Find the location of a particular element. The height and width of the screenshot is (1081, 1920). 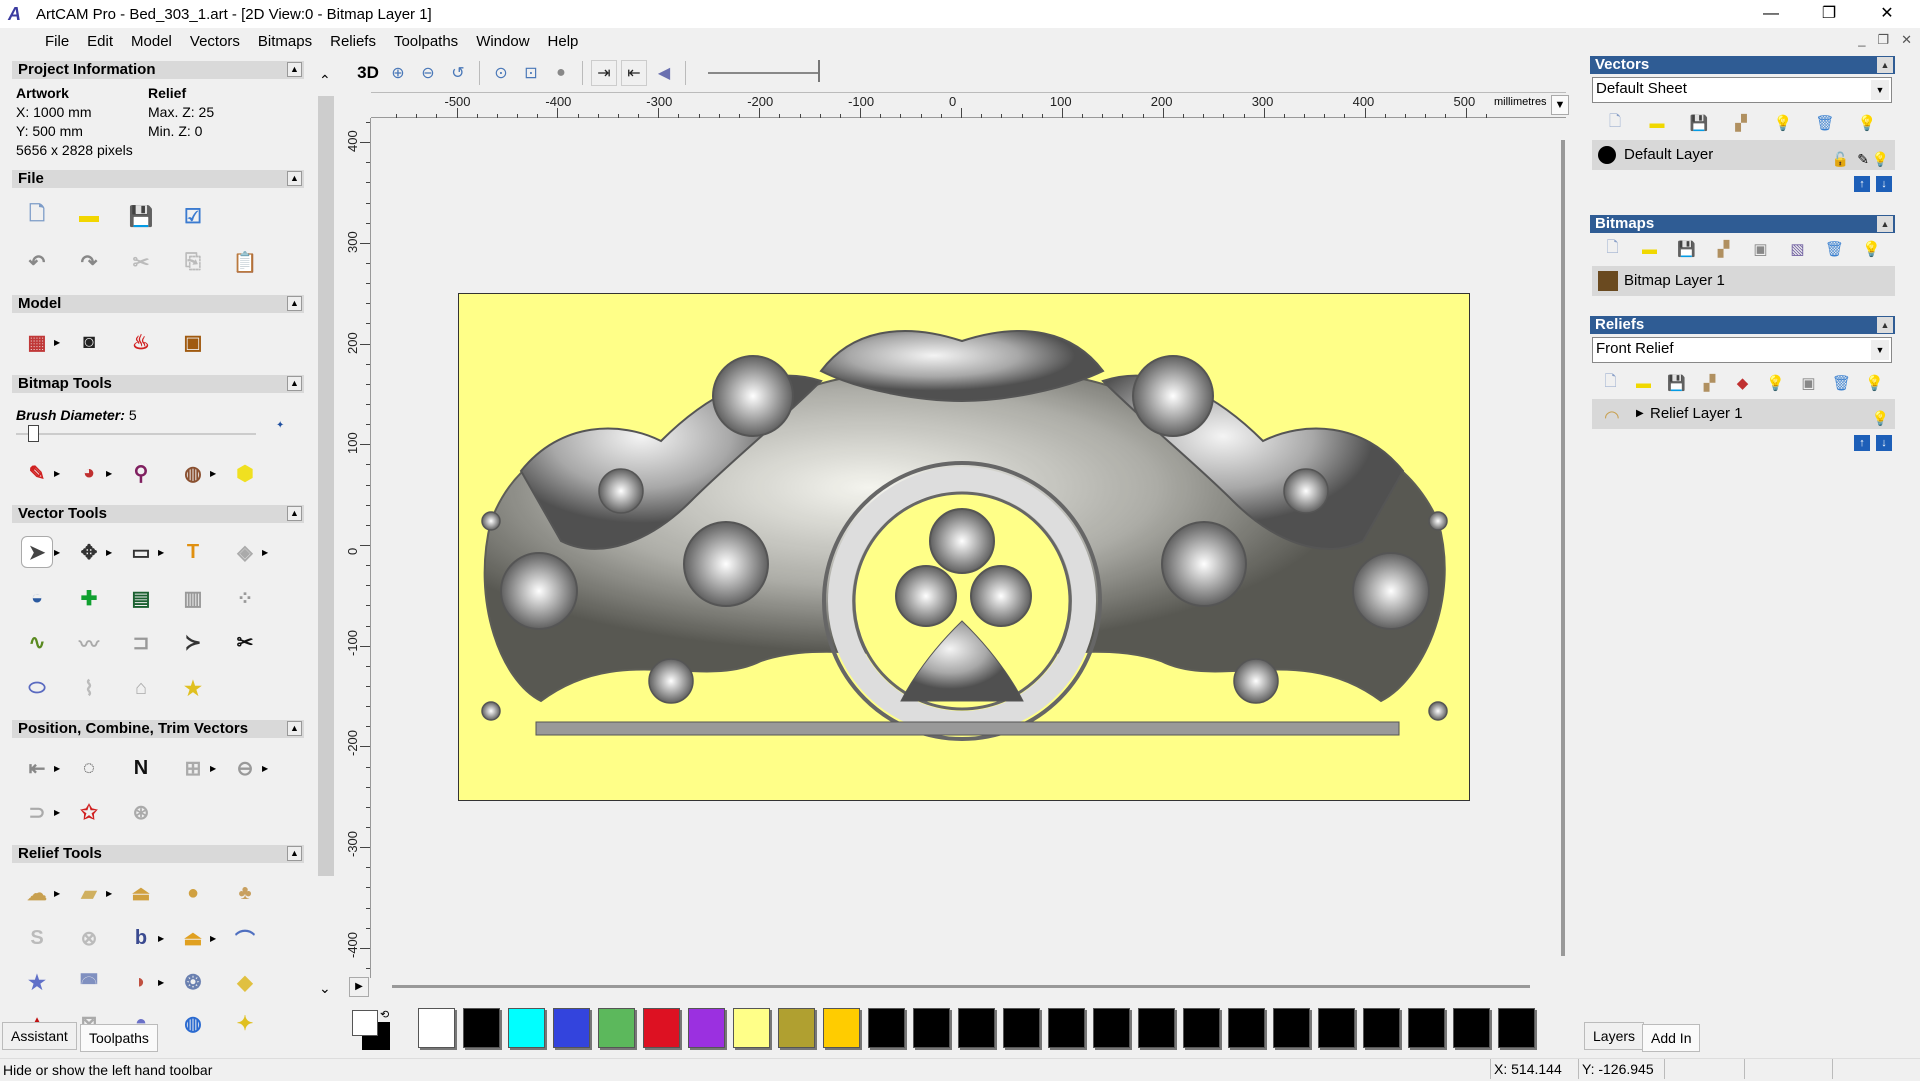

chevron-down-icon: ▼ is located at coordinates (1880, 90).